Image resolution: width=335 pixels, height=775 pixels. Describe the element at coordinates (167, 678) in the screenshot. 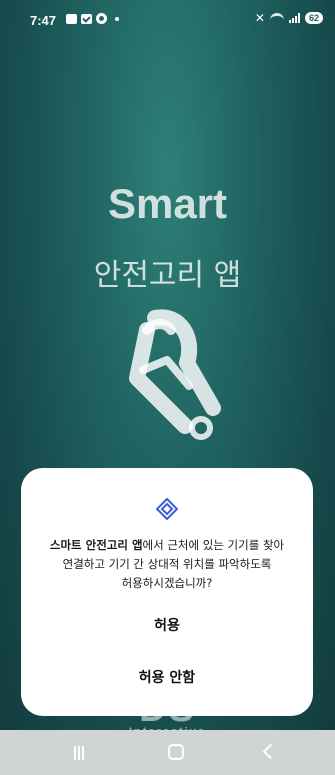

I see `deny-button: 허용 안함` at that location.